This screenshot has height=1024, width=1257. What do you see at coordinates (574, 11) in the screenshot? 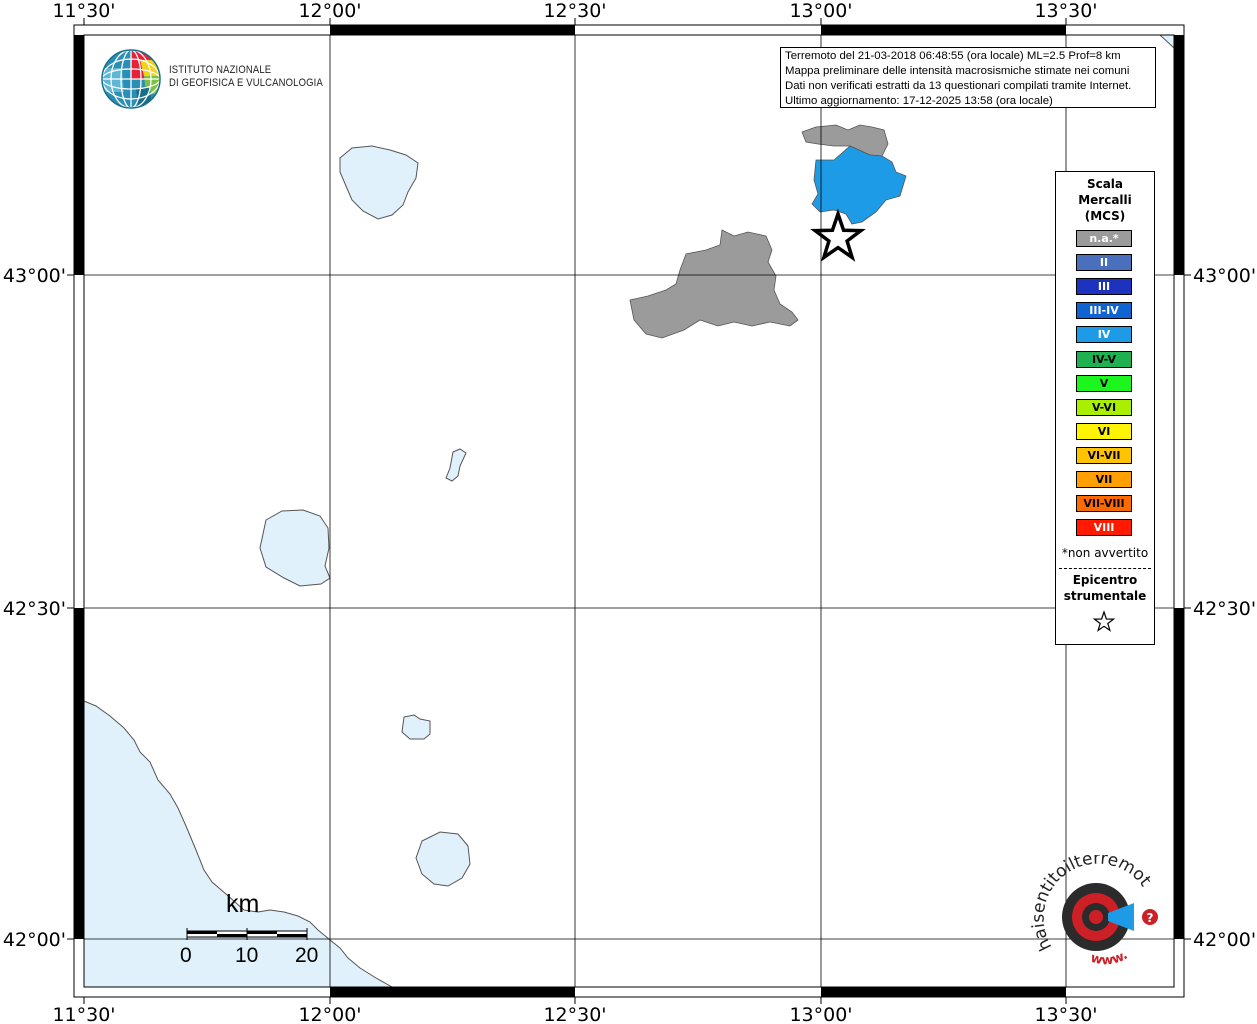
I see `lon-label-top-3: 12°30'` at bounding box center [574, 11].